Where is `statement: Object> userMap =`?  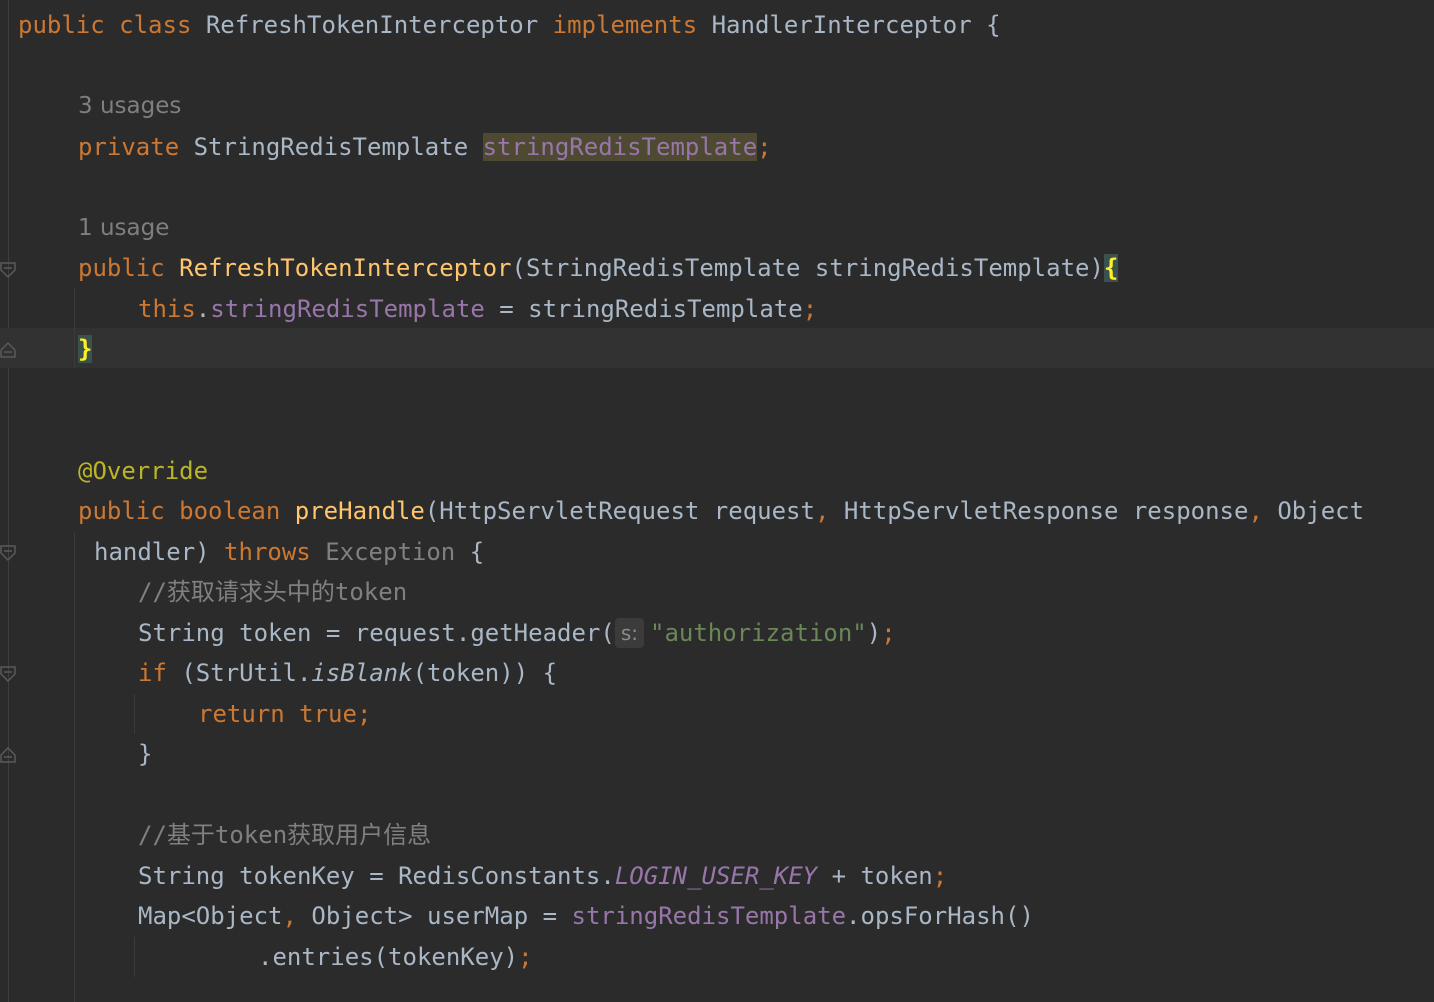
statement: Object> userMap = is located at coordinates (434, 916).